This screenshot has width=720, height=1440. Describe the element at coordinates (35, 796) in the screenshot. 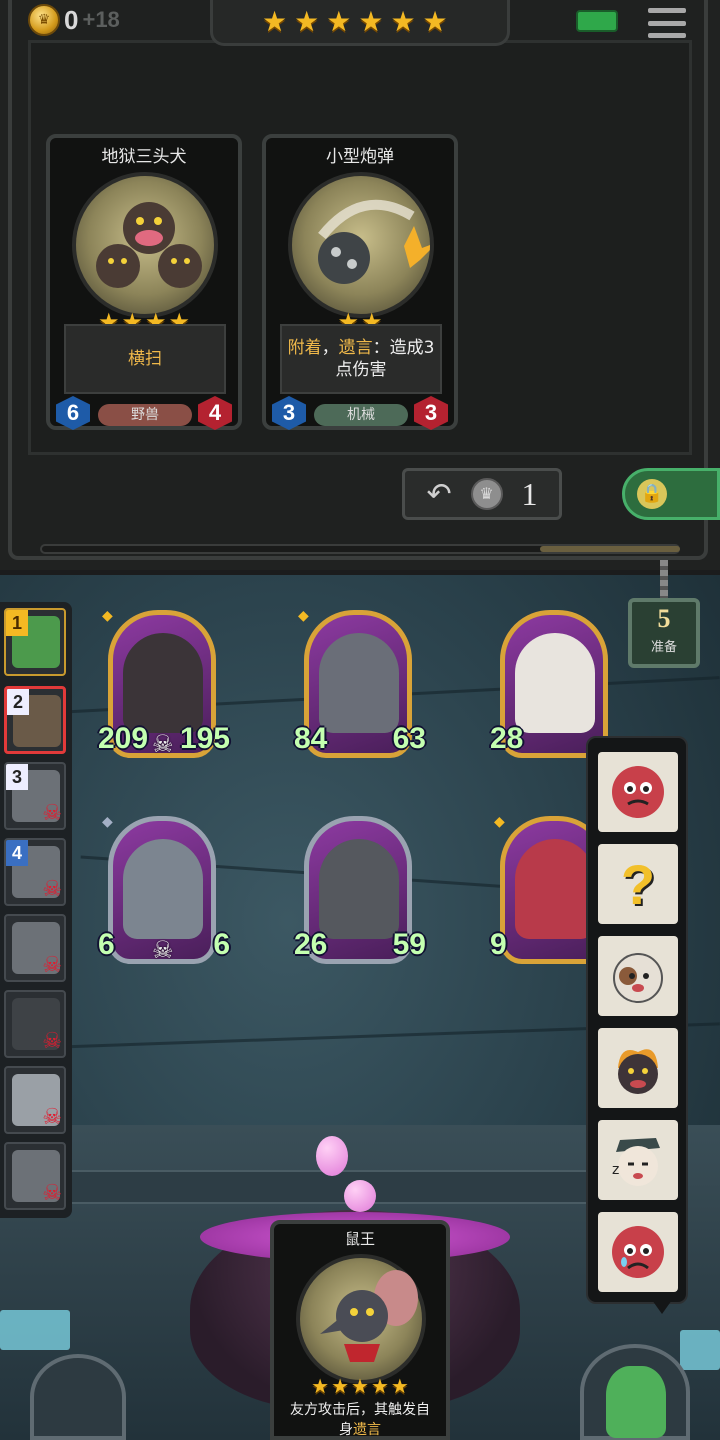

I see `player-slot: 3 ☠` at that location.